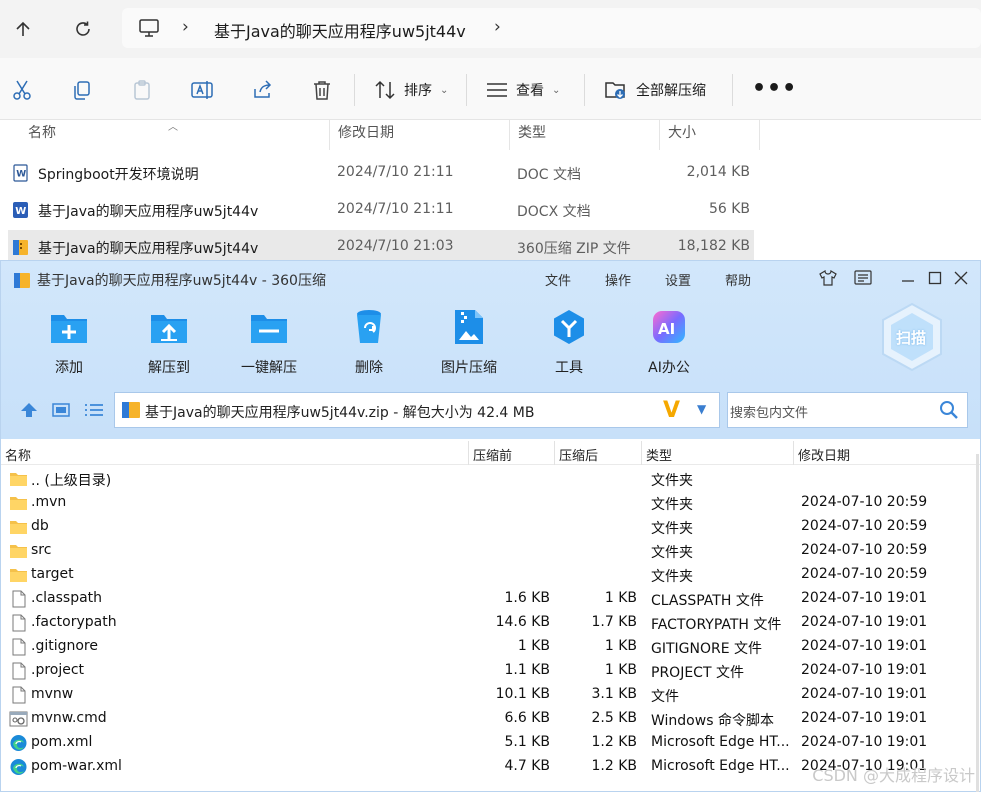 The width and height of the screenshot is (981, 792). What do you see at coordinates (20, 247) in the screenshot?
I see `zip-file-icon` at bounding box center [20, 247].